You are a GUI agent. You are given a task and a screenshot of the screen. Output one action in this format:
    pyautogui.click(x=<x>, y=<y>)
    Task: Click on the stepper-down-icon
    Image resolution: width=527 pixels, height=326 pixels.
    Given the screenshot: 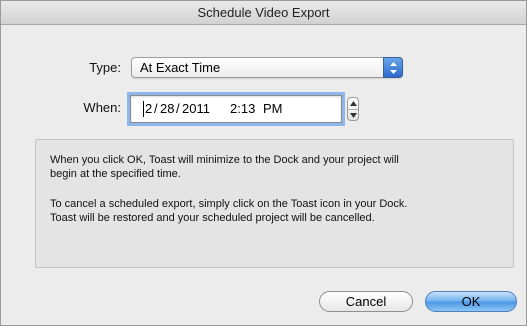 What is the action you would take?
    pyautogui.click(x=353, y=115)
    